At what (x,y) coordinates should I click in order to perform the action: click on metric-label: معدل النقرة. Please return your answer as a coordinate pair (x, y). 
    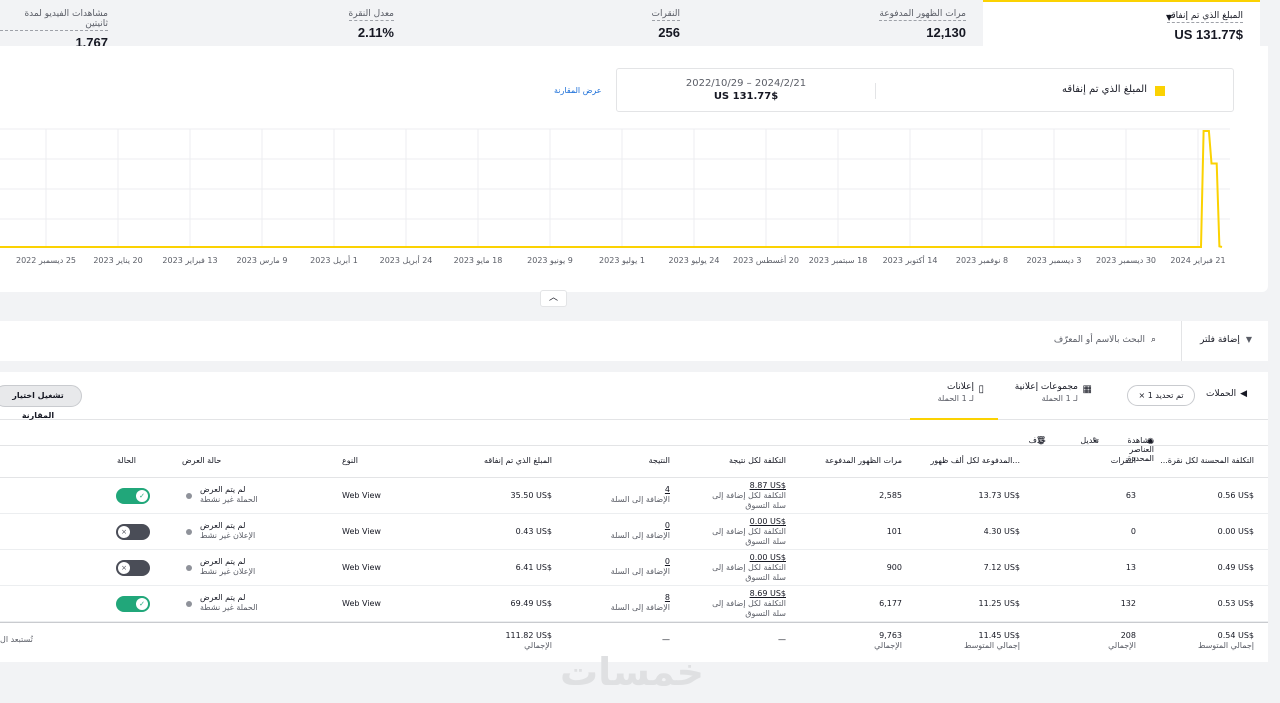
    Looking at the image, I should click on (371, 15).